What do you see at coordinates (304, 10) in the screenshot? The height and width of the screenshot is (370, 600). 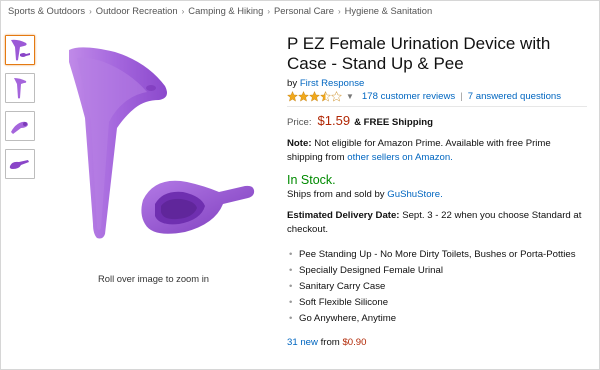 I see `breadcrumb-item-personal-care: Personal Care` at bounding box center [304, 10].